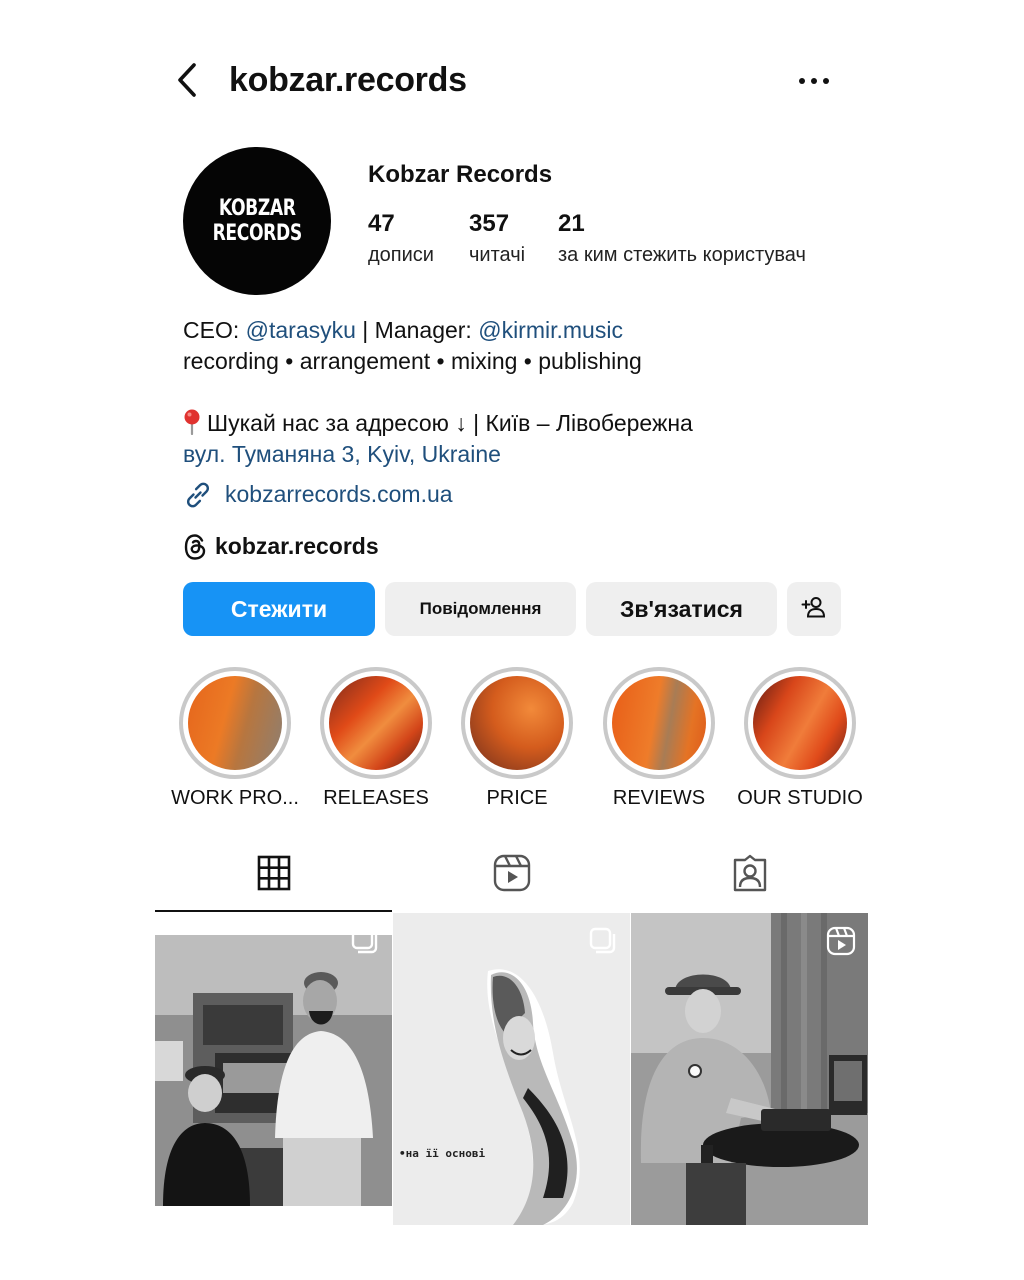  Describe the element at coordinates (301, 330) in the screenshot. I see `ceo-mention-link: @tarasyku` at that location.